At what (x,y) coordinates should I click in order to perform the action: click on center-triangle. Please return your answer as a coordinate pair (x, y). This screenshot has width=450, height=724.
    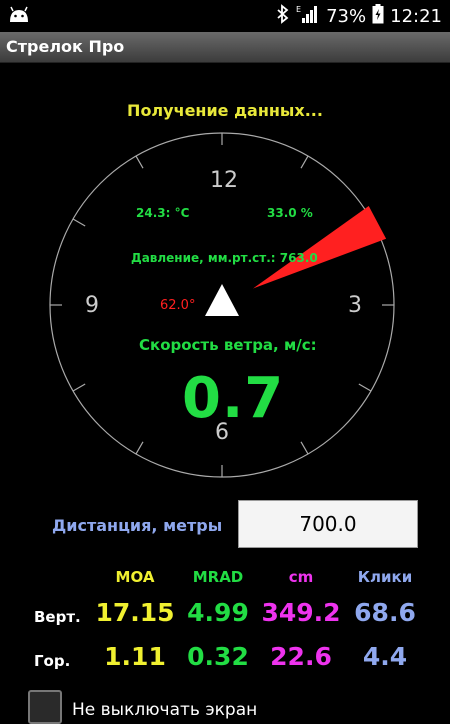
    Looking at the image, I should click on (222, 300).